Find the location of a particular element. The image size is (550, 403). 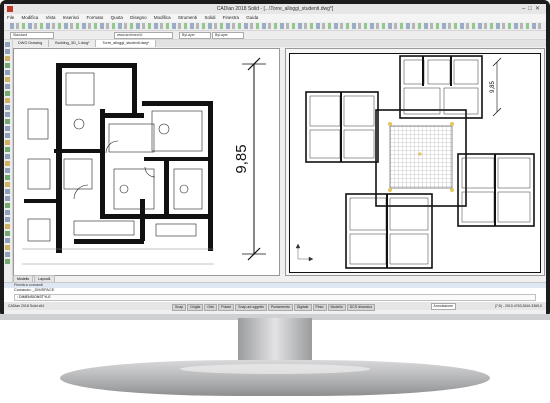

window-controls: –□✕ is located at coordinates (532, 9).